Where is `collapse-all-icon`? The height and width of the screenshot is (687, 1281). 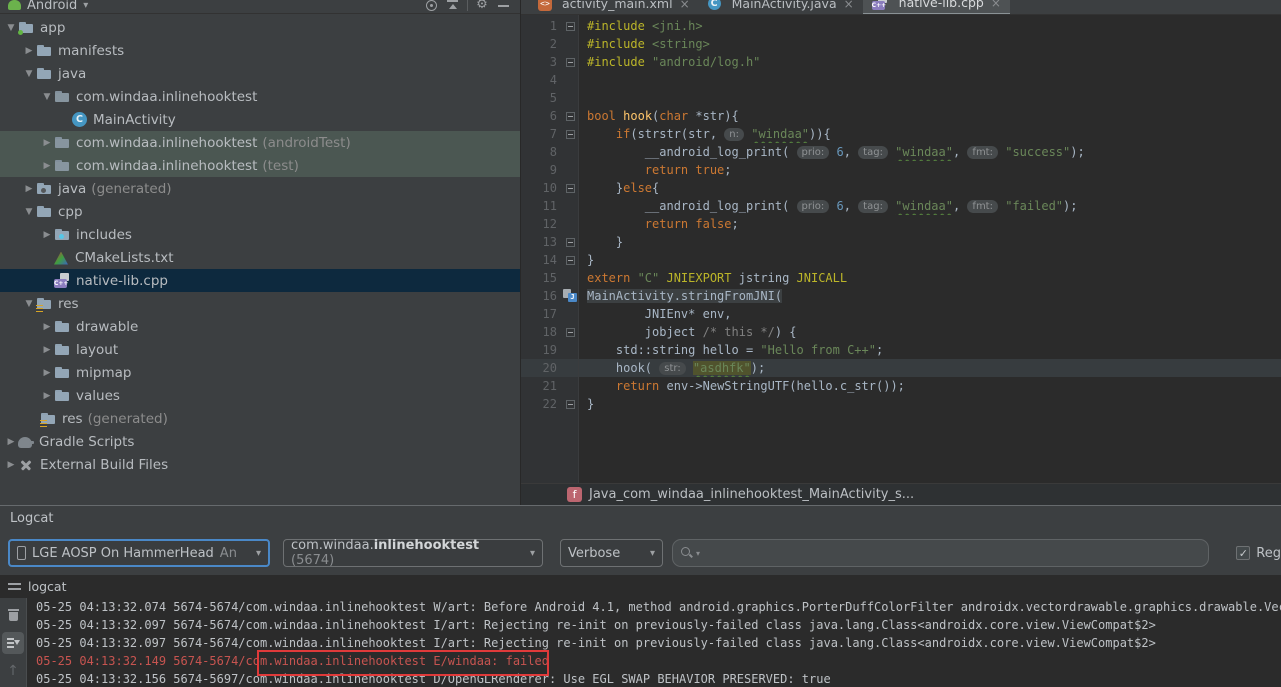 collapse-all-icon is located at coordinates (453, 6).